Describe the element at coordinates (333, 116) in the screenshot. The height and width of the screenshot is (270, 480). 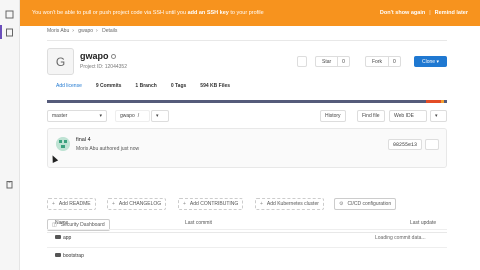
I see `history-button: History` at that location.